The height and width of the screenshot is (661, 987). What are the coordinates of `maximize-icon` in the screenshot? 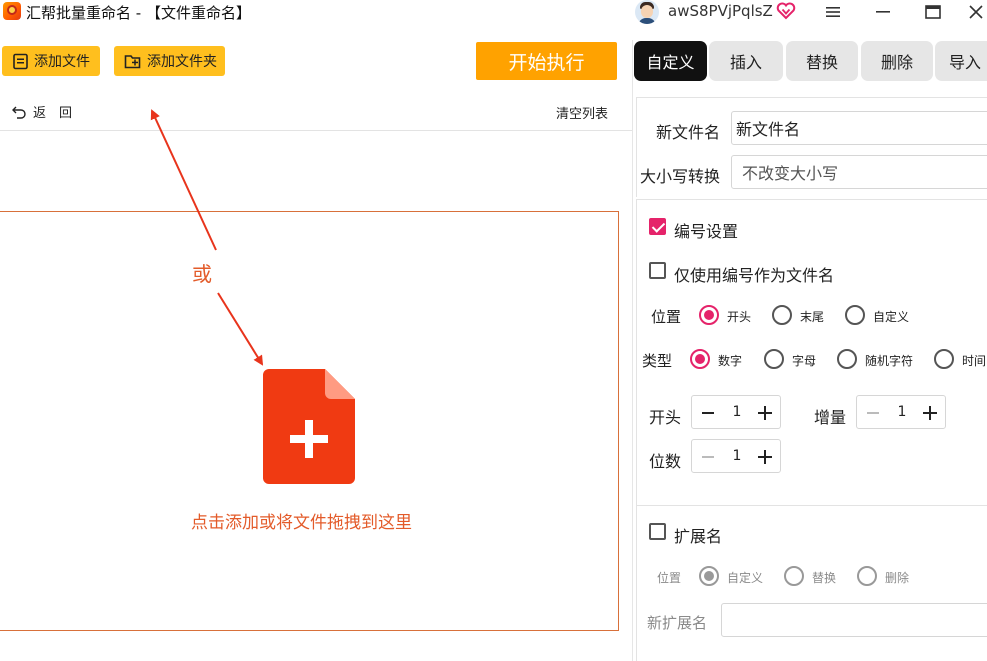 It's located at (933, 12).